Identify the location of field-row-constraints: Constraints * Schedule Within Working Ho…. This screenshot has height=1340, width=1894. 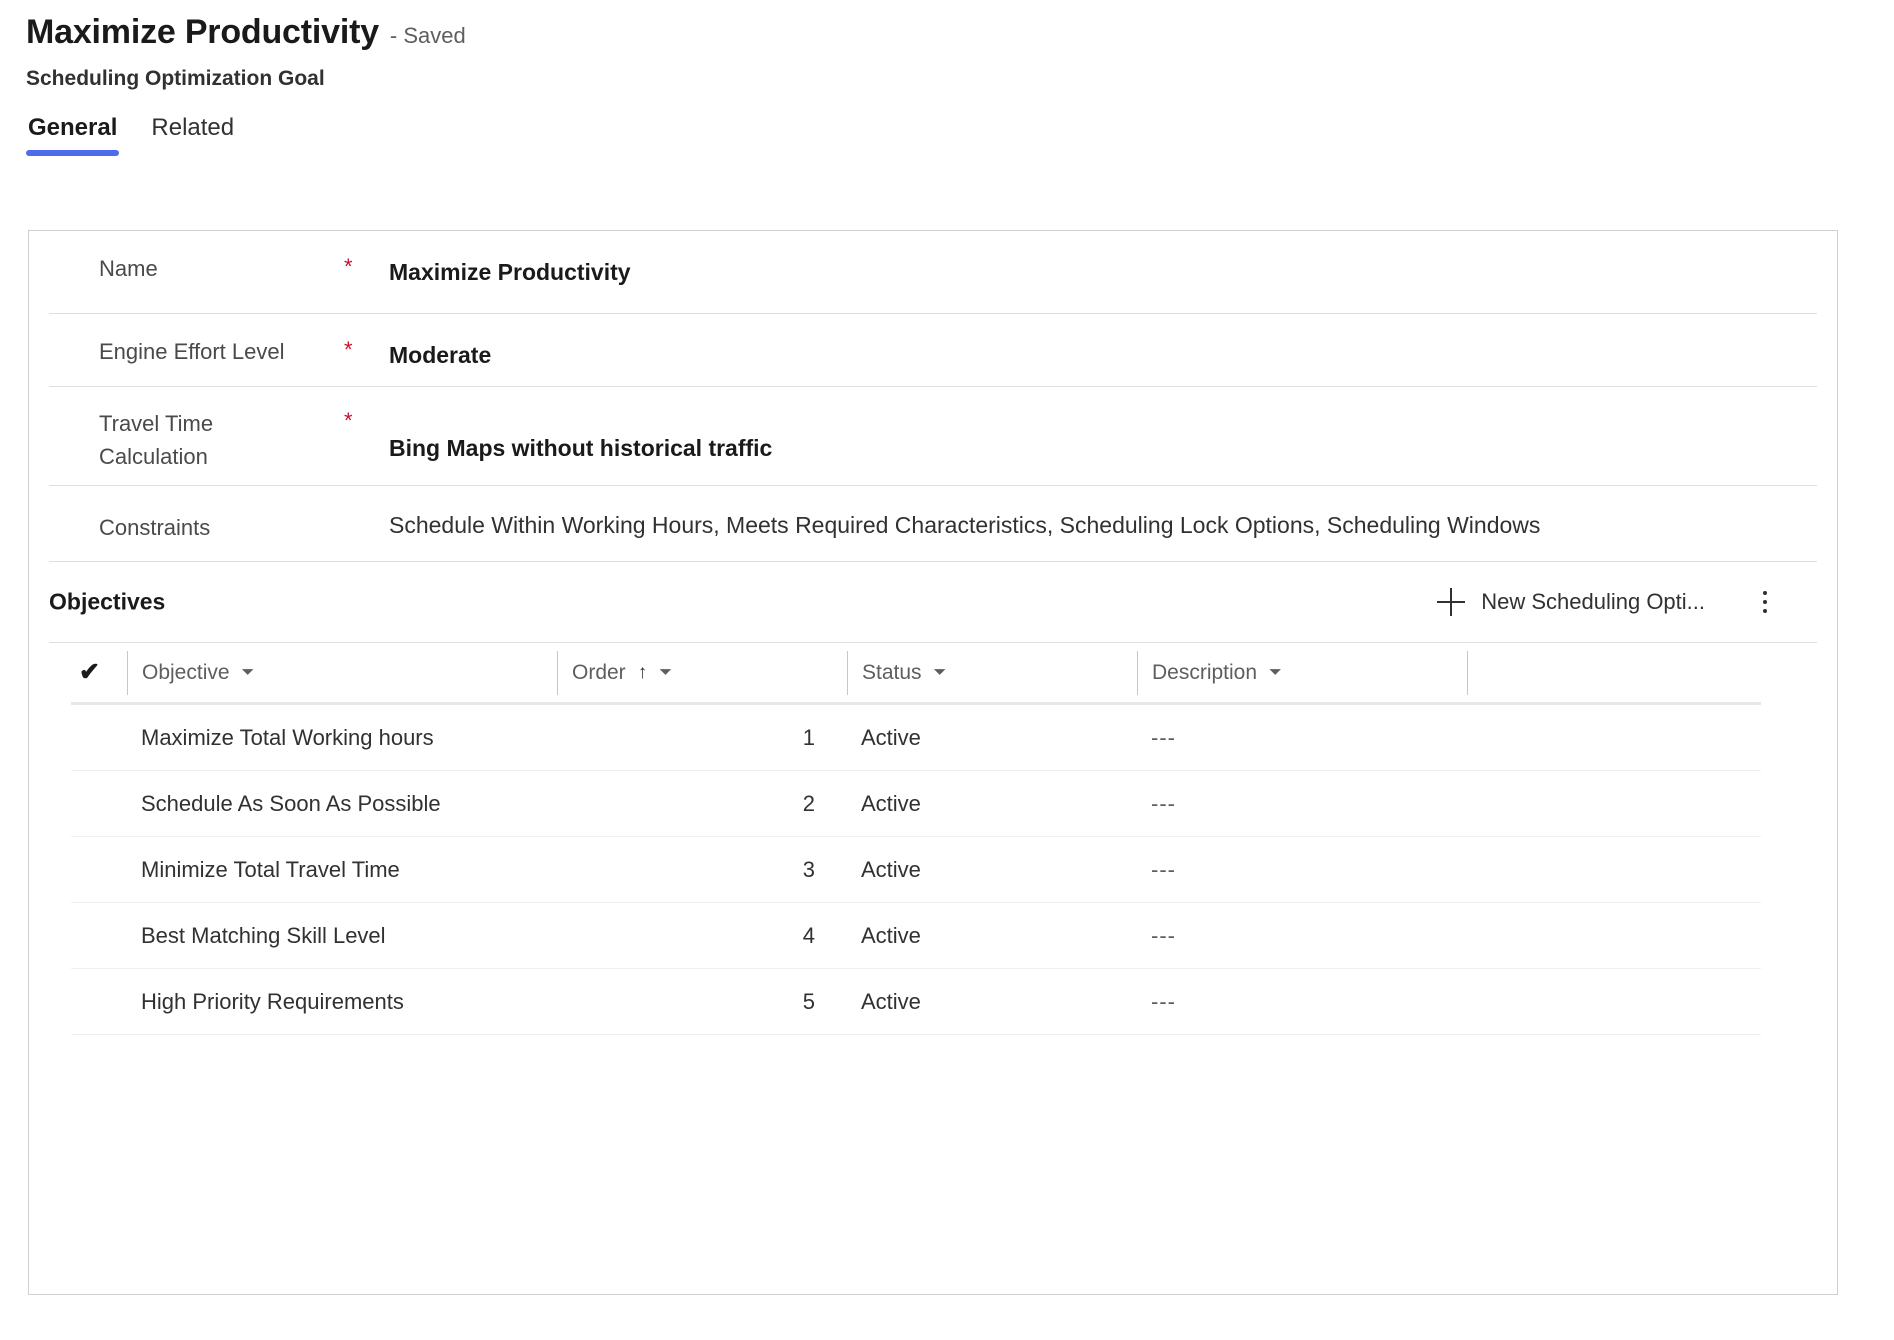
(933, 523).